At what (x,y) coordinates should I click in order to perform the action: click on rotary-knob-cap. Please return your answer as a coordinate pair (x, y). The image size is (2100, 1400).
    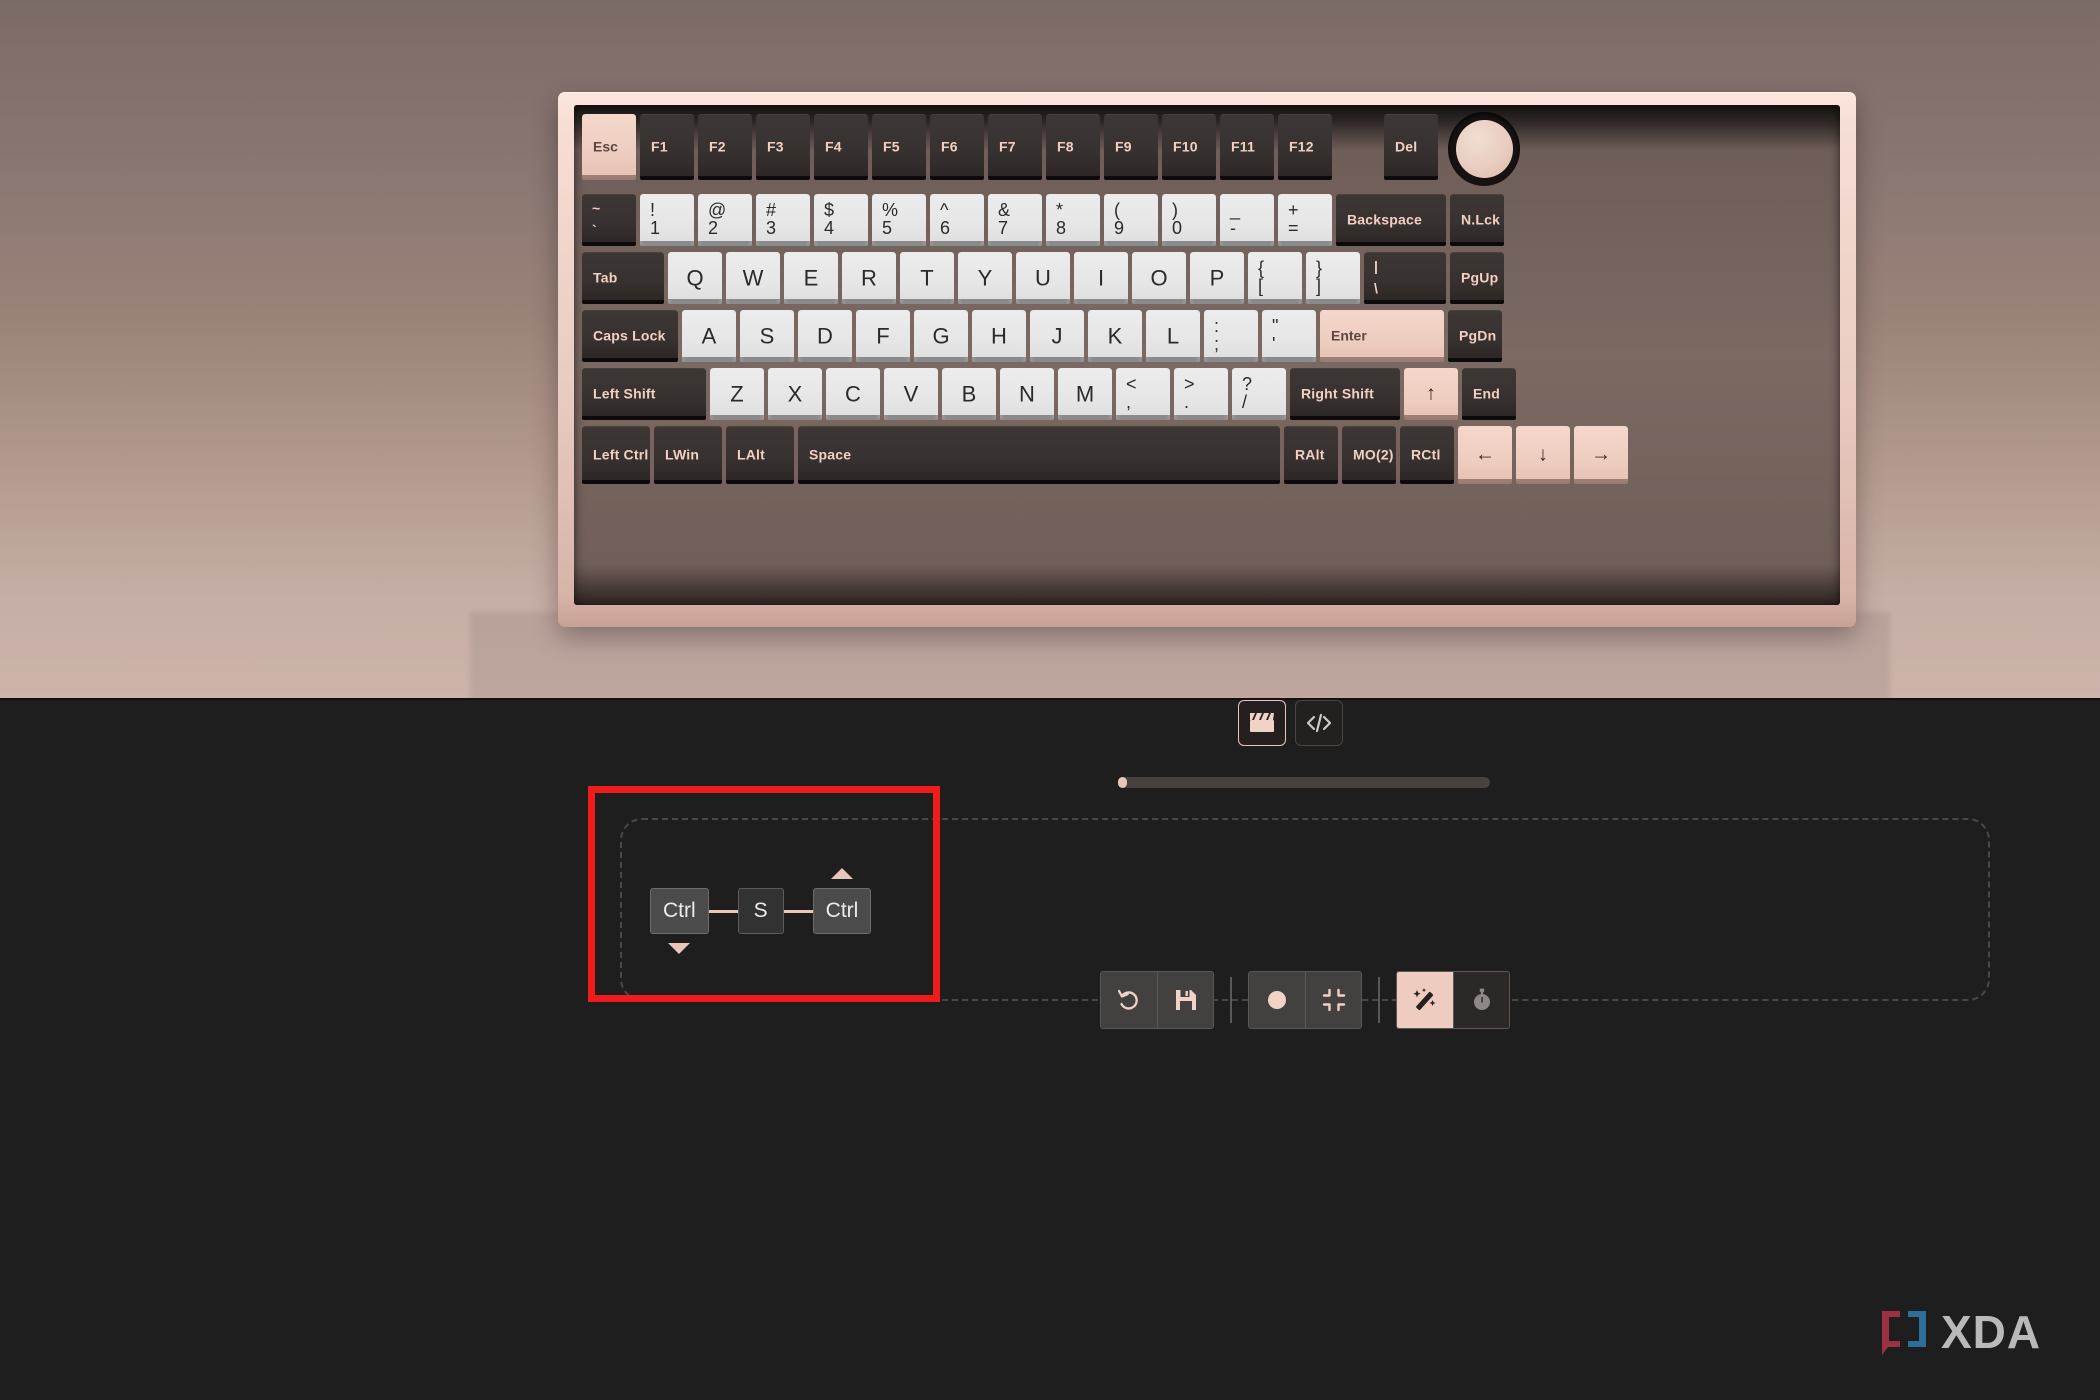
    Looking at the image, I should click on (1484, 149).